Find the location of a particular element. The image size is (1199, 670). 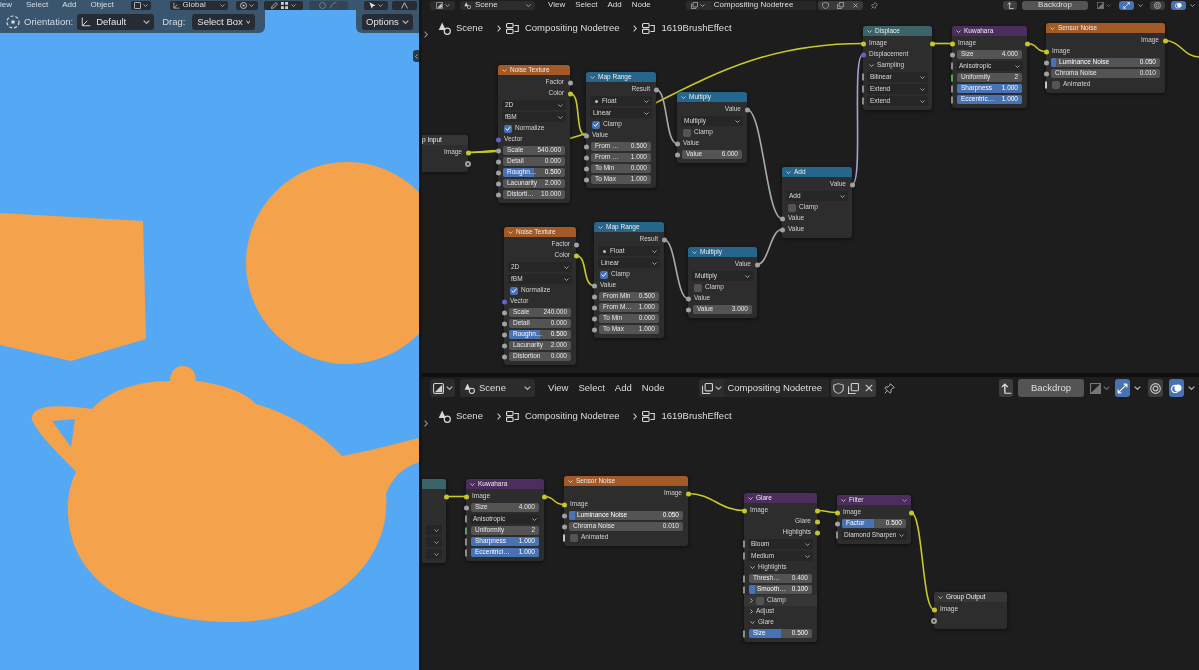

node-tree-field: Compositing Nodetree is located at coordinates (763, 5).